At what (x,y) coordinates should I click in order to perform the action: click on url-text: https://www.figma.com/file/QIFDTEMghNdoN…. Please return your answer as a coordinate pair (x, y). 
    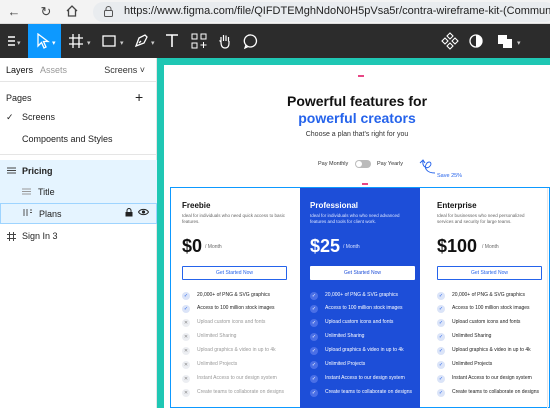
    Looking at the image, I should click on (337, 11).